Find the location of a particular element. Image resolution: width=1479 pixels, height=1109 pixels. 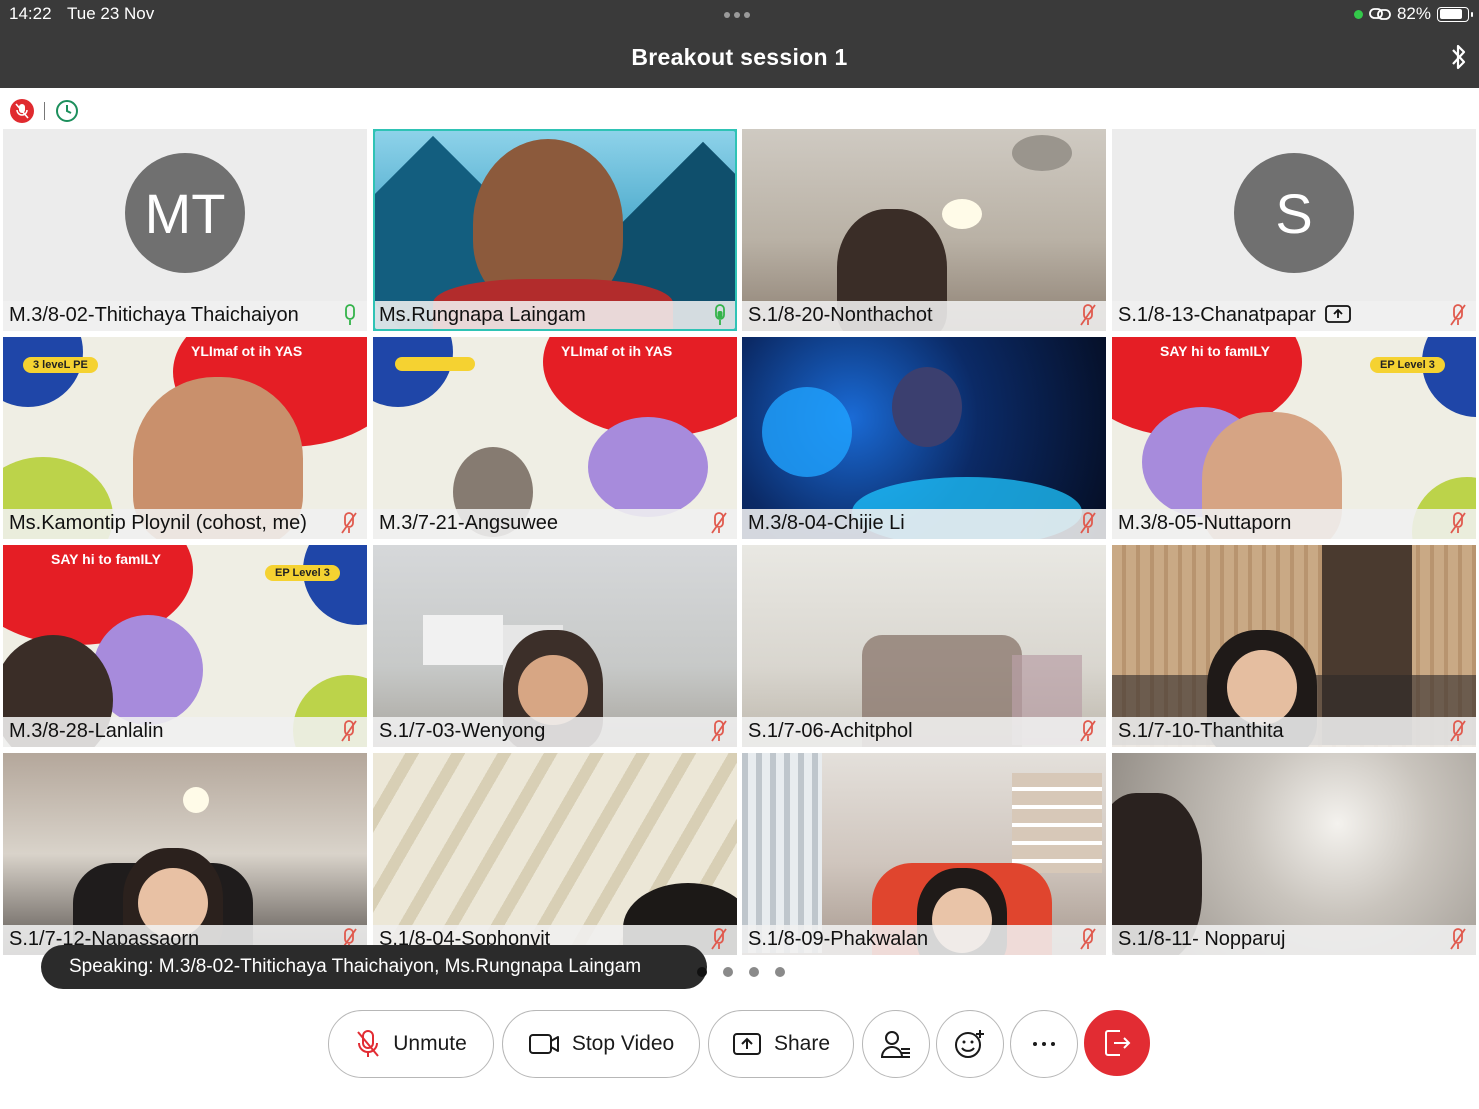

participant-tile: M.3/8-04-Chijie Li is located at coordinates (924, 438).